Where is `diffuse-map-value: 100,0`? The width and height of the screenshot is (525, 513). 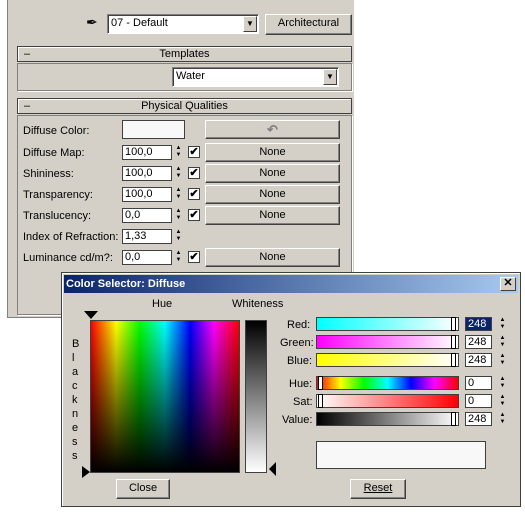
diffuse-map-value: 100,0 is located at coordinates (147, 152).